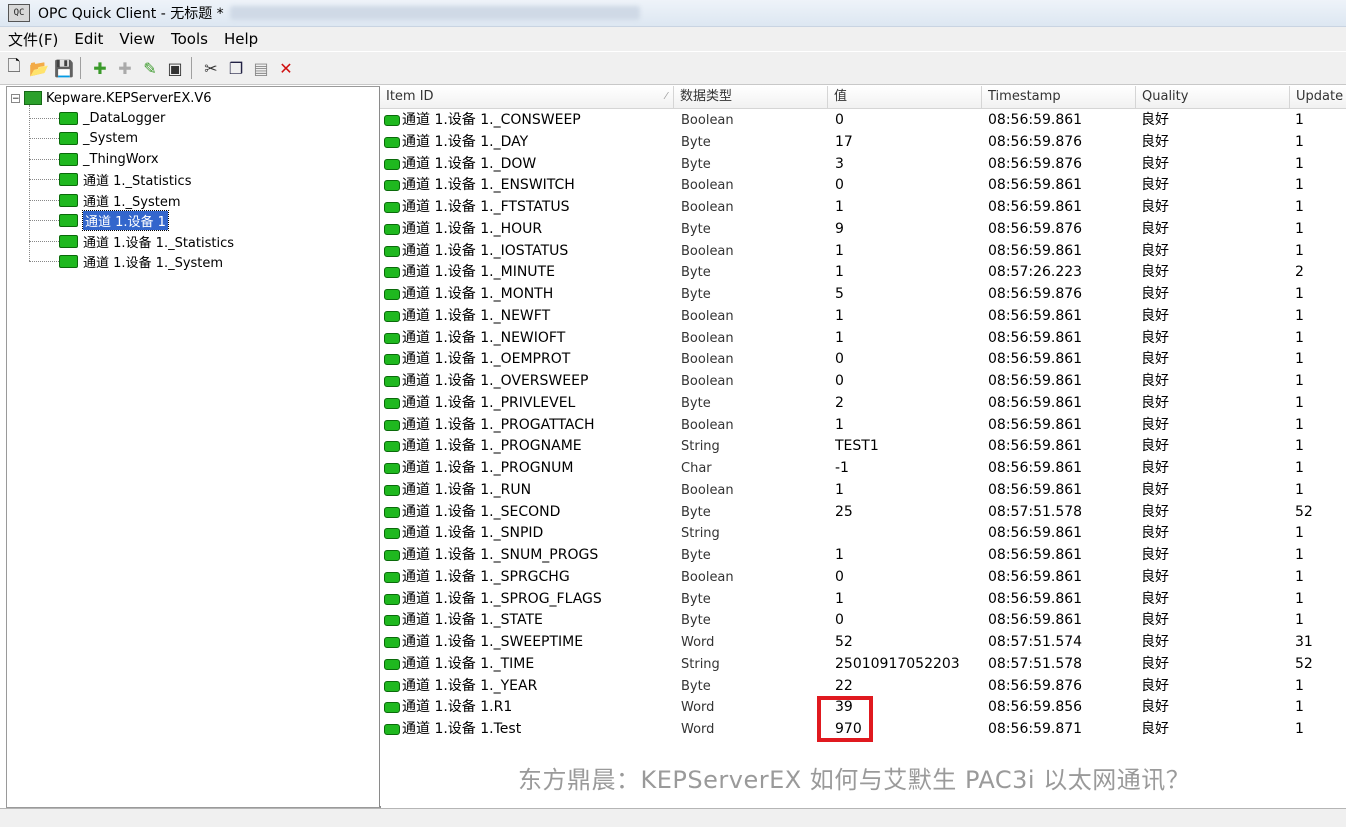  Describe the element at coordinates (698, 642) in the screenshot. I see `data-type-cell: Word` at that location.